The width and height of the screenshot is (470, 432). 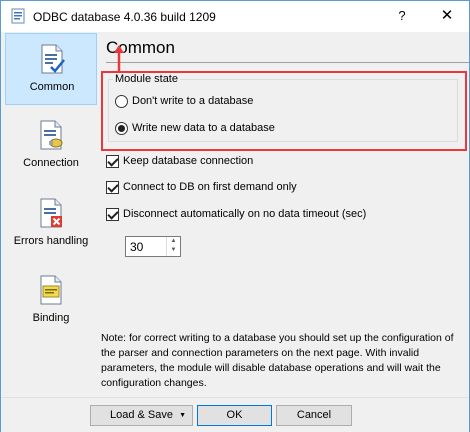 I want to click on window-title: ODBC database 4.0.36 build 1209, so click(x=124, y=17).